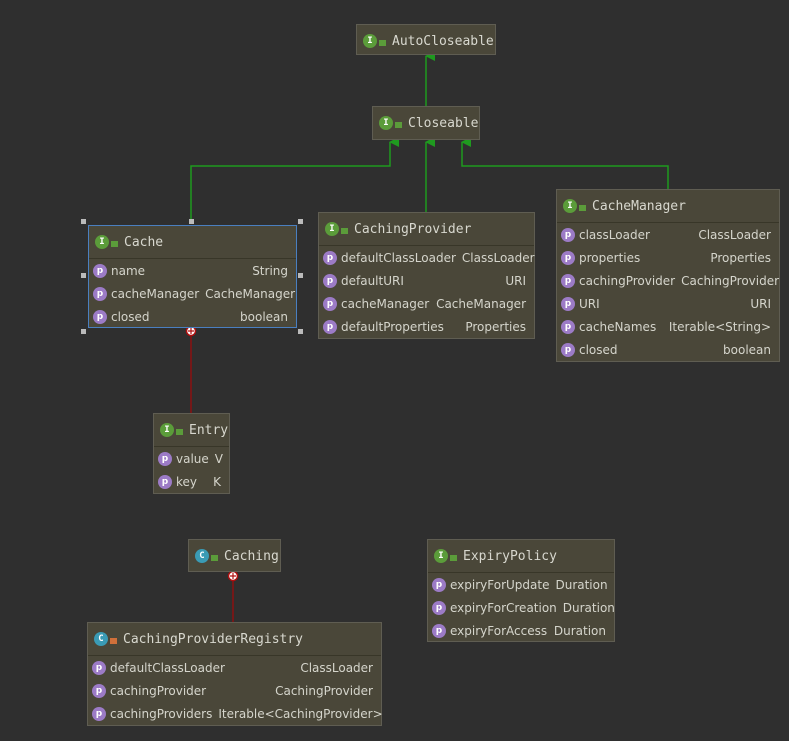  I want to click on field-row: p defaultProperties Properties, so click(426, 326).